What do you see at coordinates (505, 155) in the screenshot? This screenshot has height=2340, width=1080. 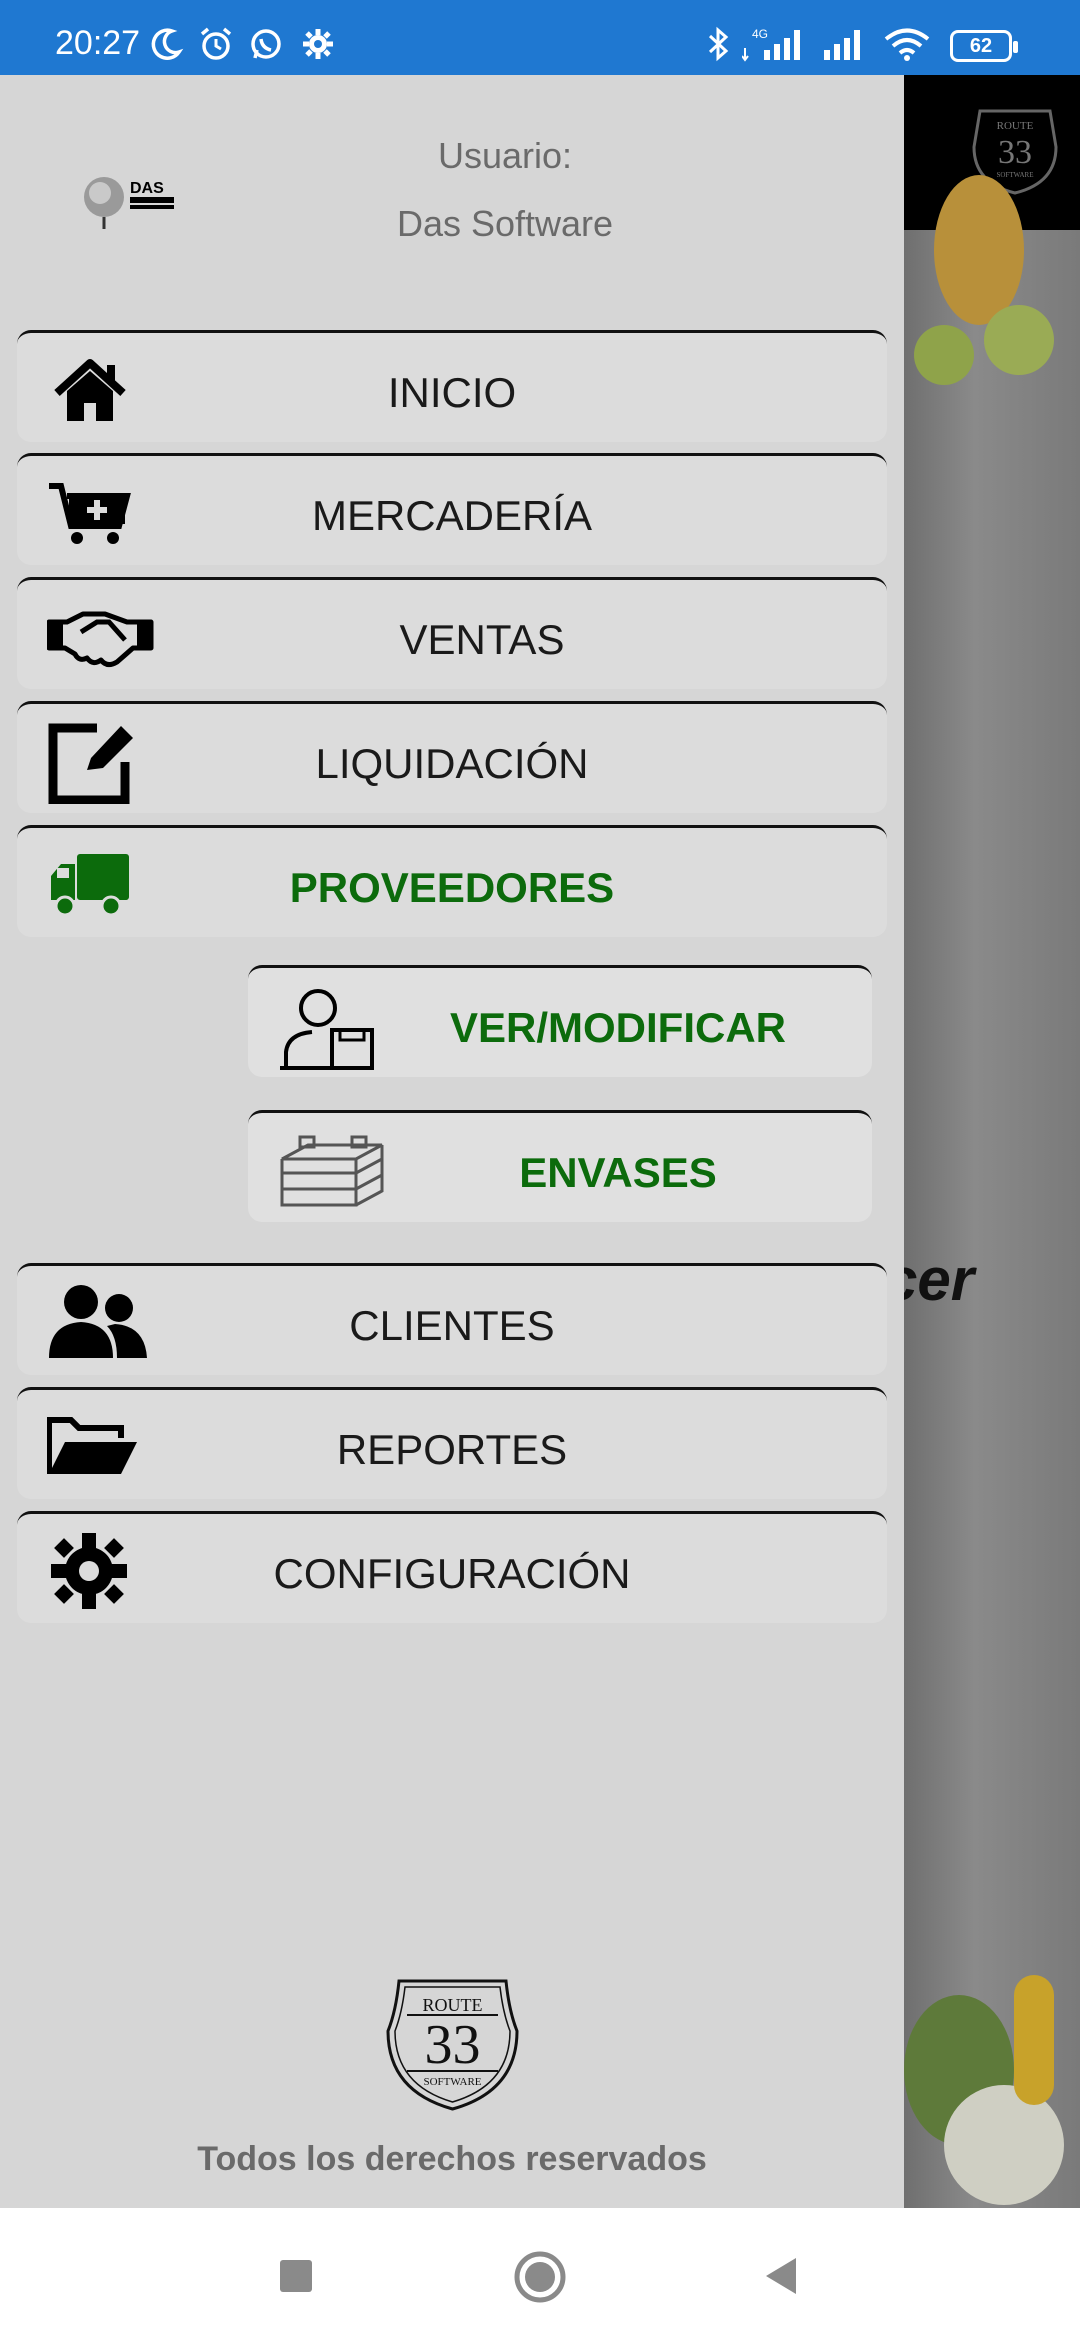 I see `user-label: Usuario:` at bounding box center [505, 155].